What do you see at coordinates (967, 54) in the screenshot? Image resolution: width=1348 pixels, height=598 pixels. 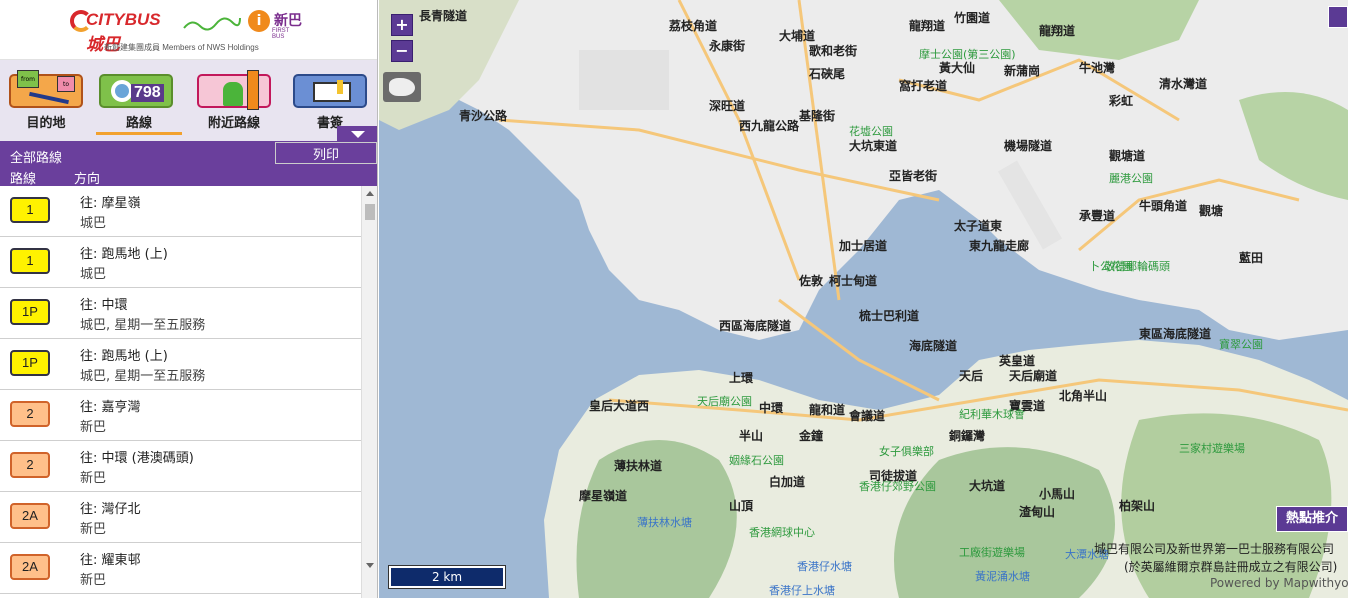 I see `park-label: 摩士公園(第三公園)` at bounding box center [967, 54].